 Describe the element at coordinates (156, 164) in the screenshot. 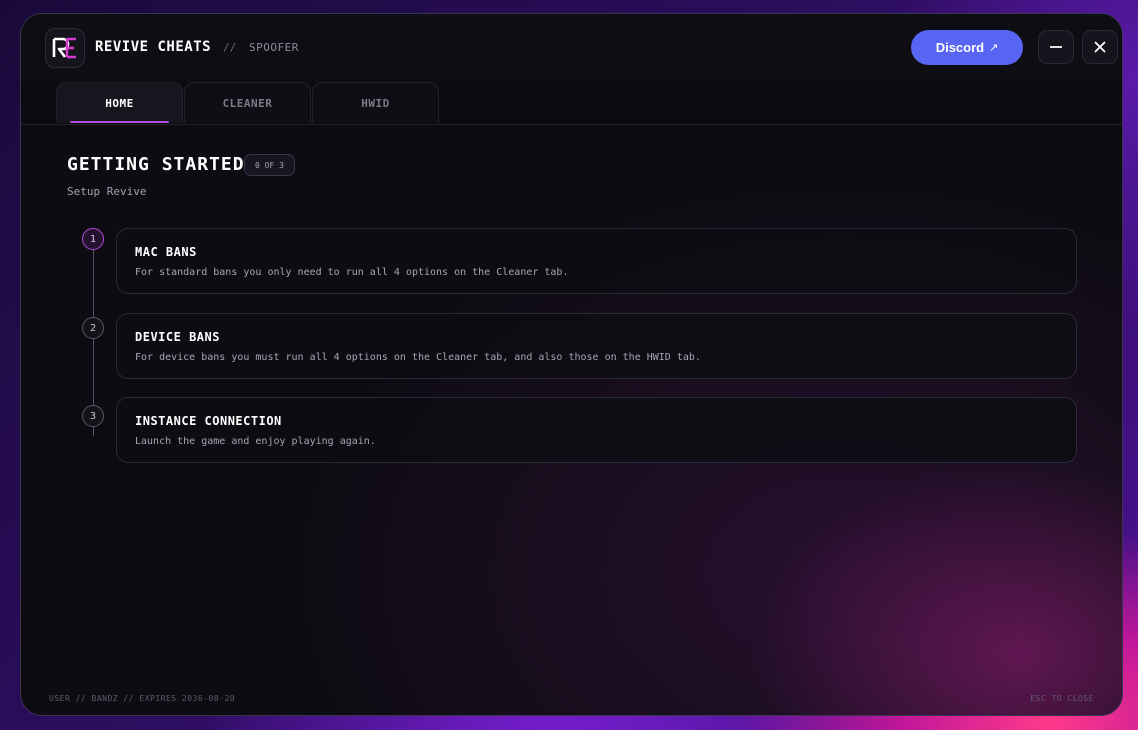

I see `page-title: GETTING STARTED` at that location.